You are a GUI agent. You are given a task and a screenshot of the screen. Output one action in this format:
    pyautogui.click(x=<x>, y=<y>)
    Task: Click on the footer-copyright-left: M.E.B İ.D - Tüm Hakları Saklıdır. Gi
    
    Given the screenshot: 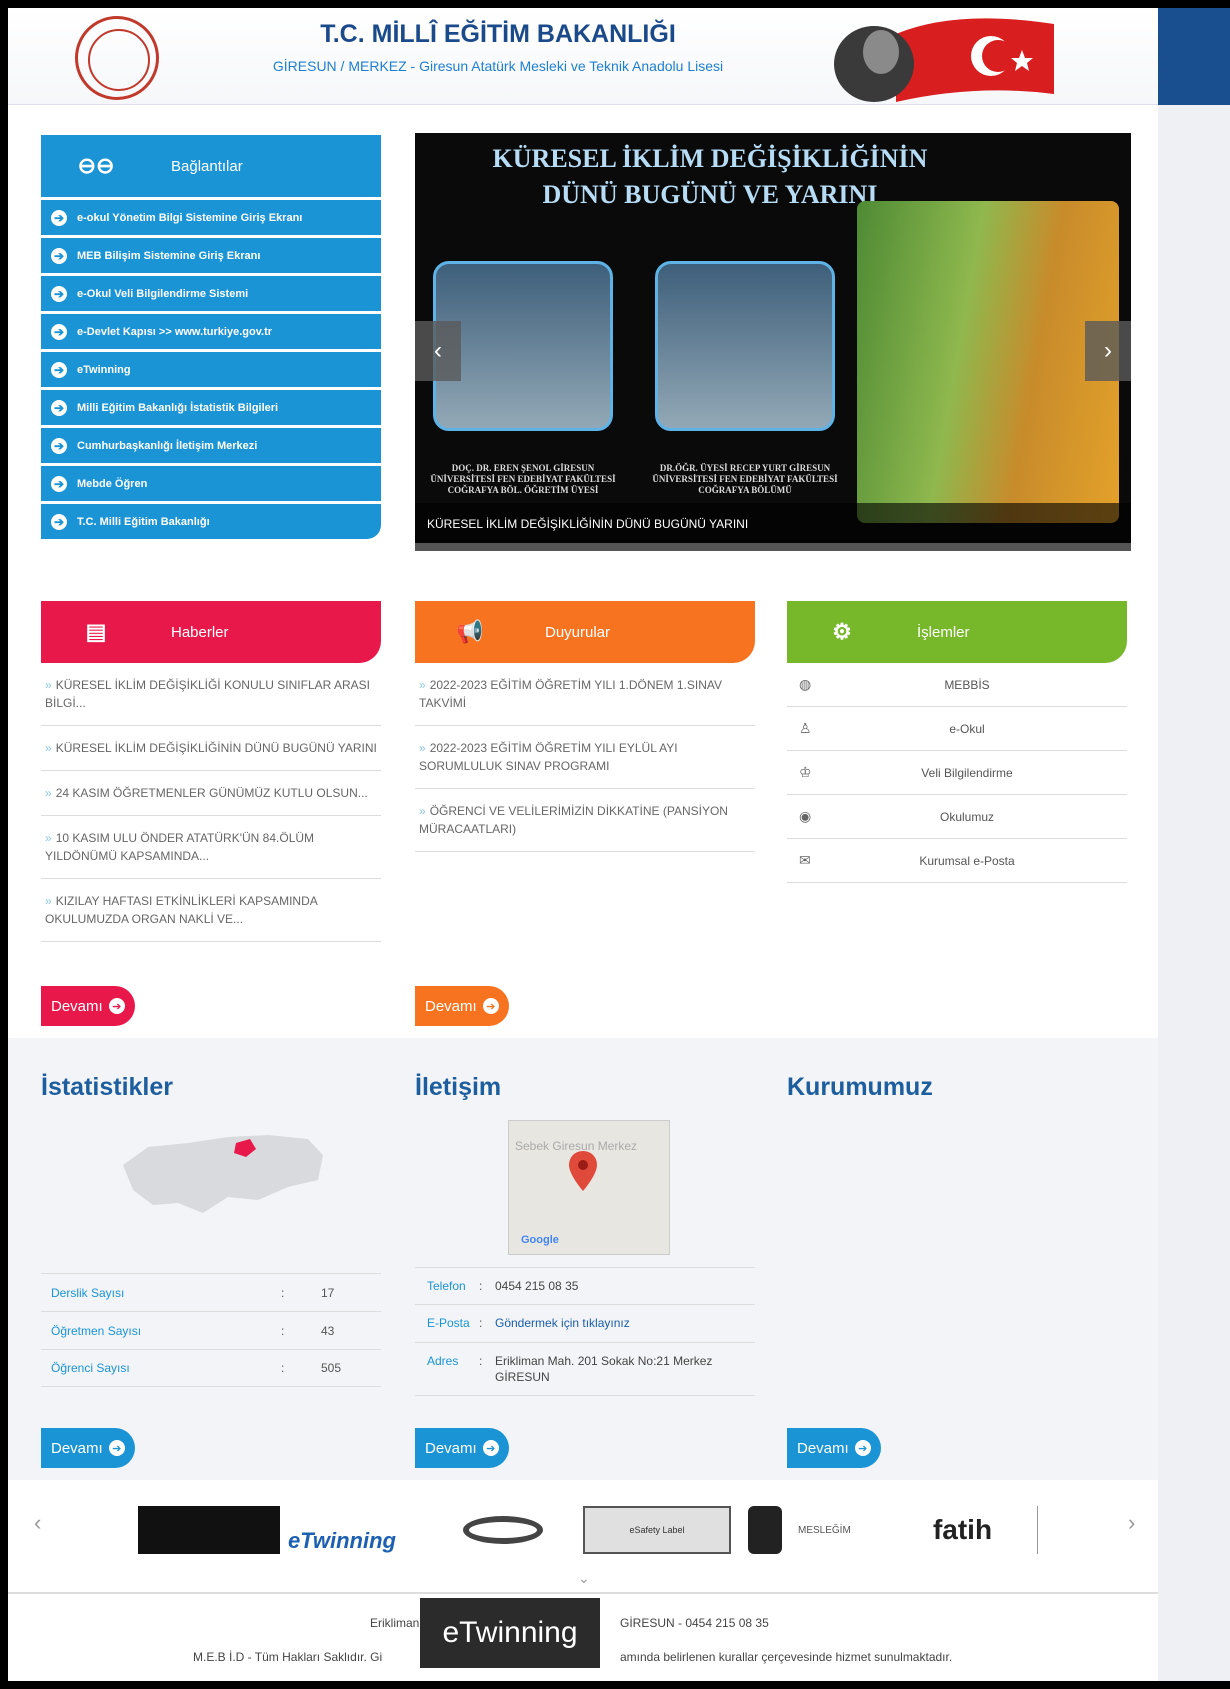 What is the action you would take?
    pyautogui.click(x=288, y=1657)
    